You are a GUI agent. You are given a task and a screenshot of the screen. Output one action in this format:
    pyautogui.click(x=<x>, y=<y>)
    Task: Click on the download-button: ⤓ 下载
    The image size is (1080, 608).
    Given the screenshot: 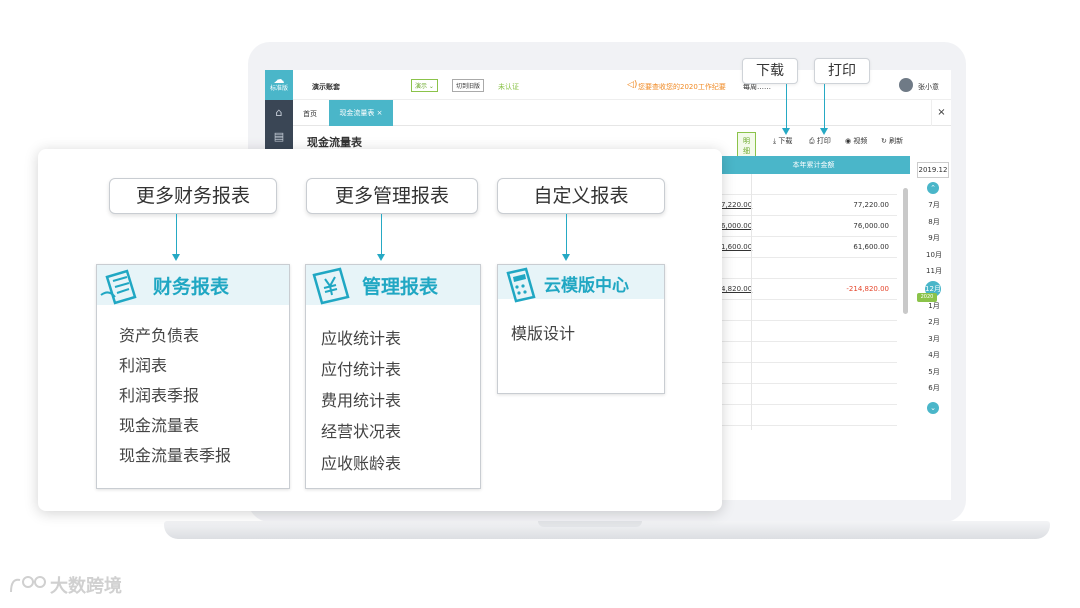 What is the action you would take?
    pyautogui.click(x=782, y=141)
    